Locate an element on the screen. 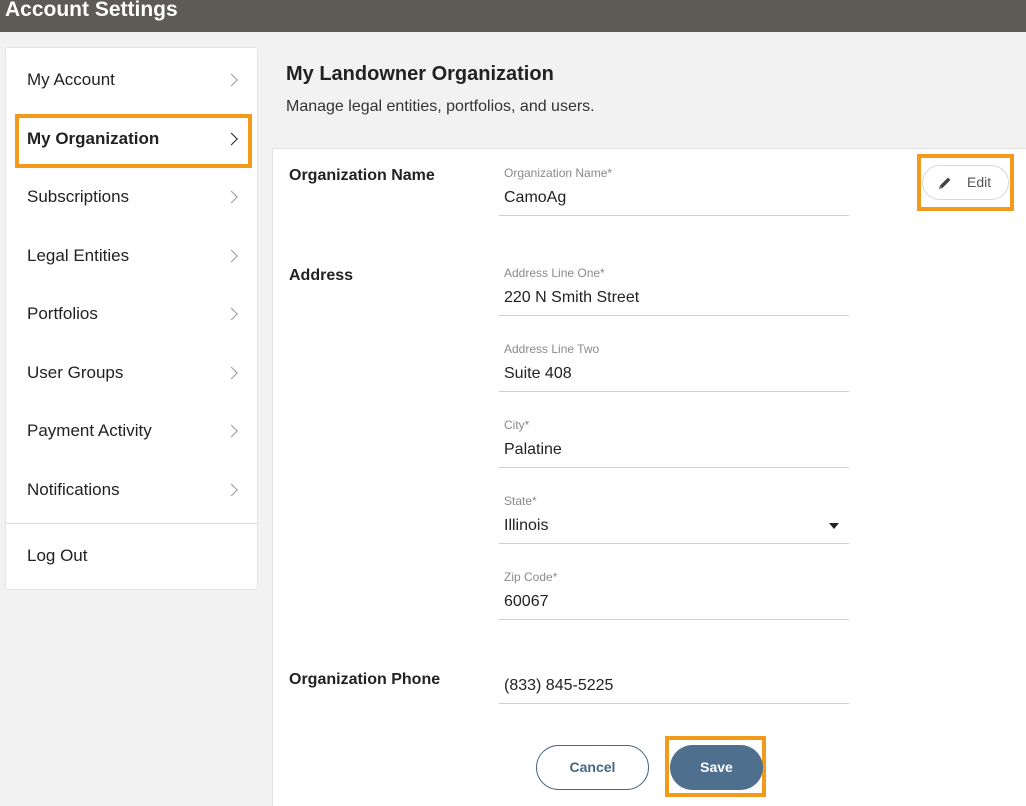  caret-down-icon is located at coordinates (834, 526).